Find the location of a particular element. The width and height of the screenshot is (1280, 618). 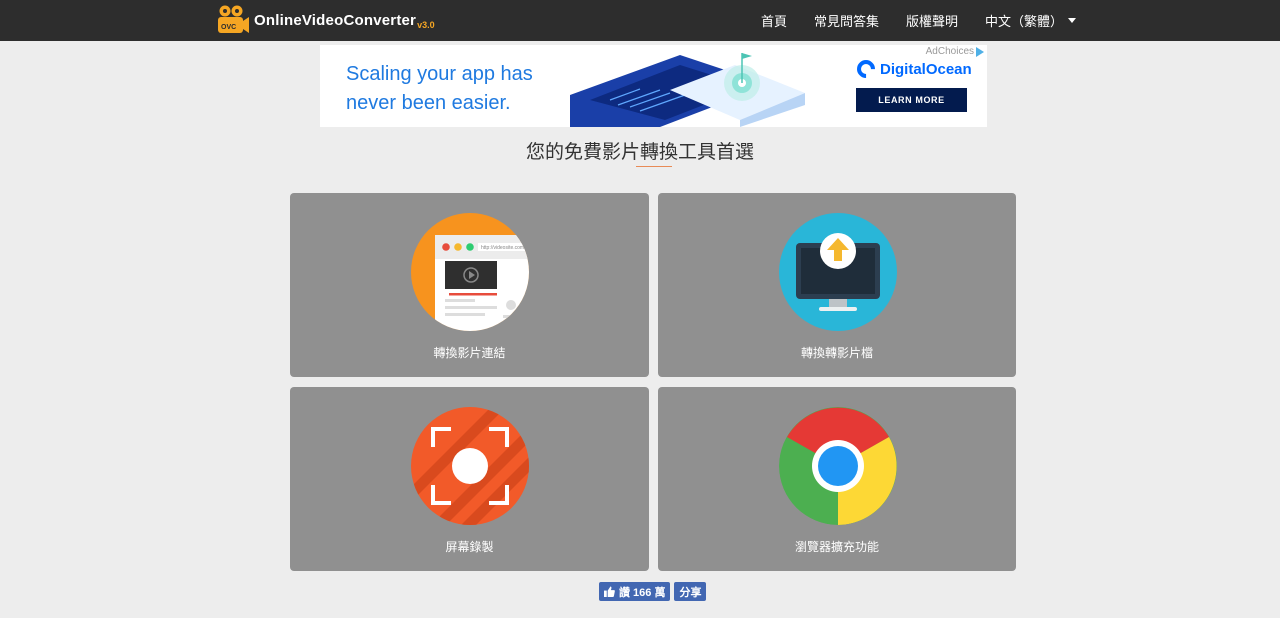

thumbs-up-icon is located at coordinates (609, 591).